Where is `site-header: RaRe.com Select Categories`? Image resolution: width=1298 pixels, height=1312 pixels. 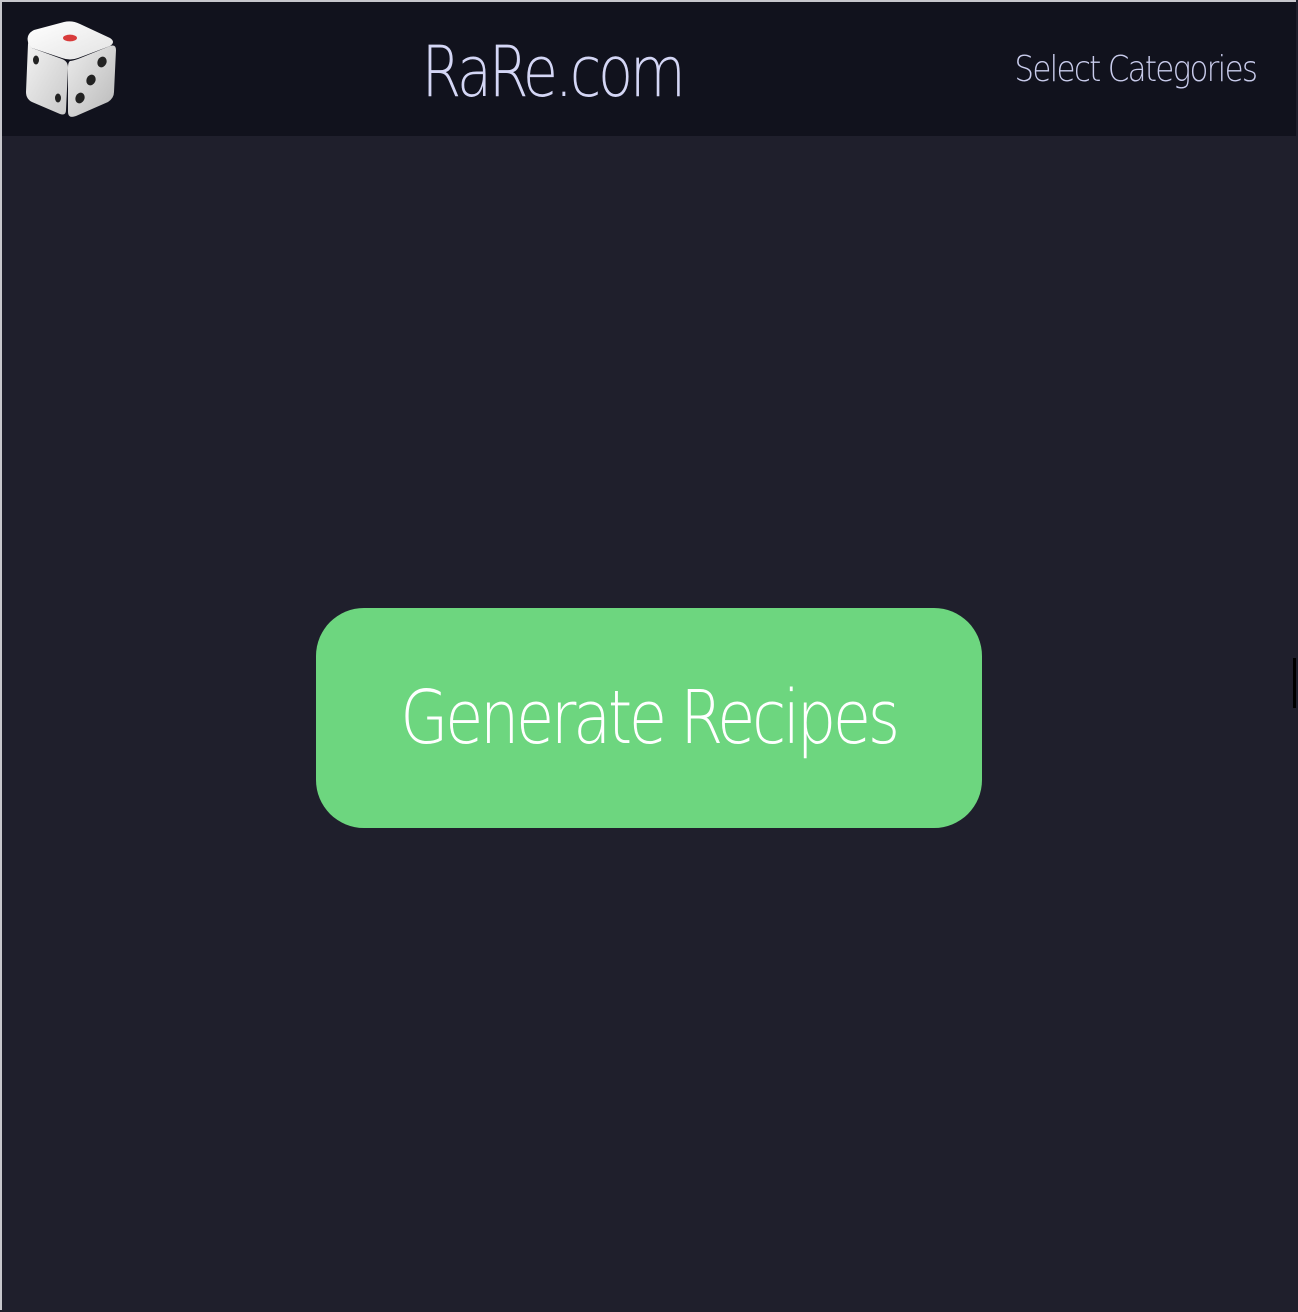 site-header: RaRe.com Select Categories is located at coordinates (649, 69).